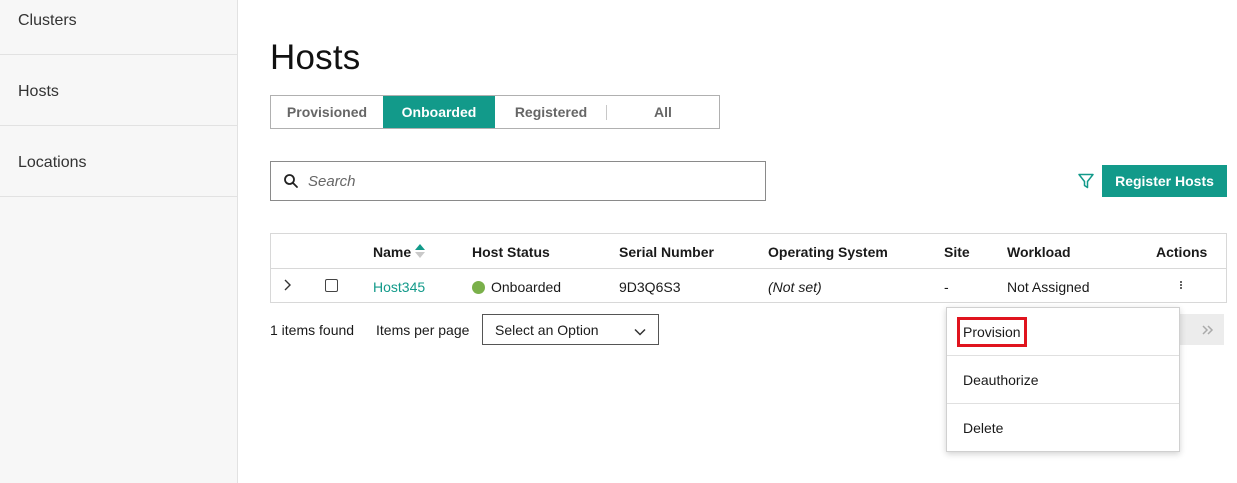  What do you see at coordinates (312, 330) in the screenshot?
I see `items-found-text: 1 items found` at bounding box center [312, 330].